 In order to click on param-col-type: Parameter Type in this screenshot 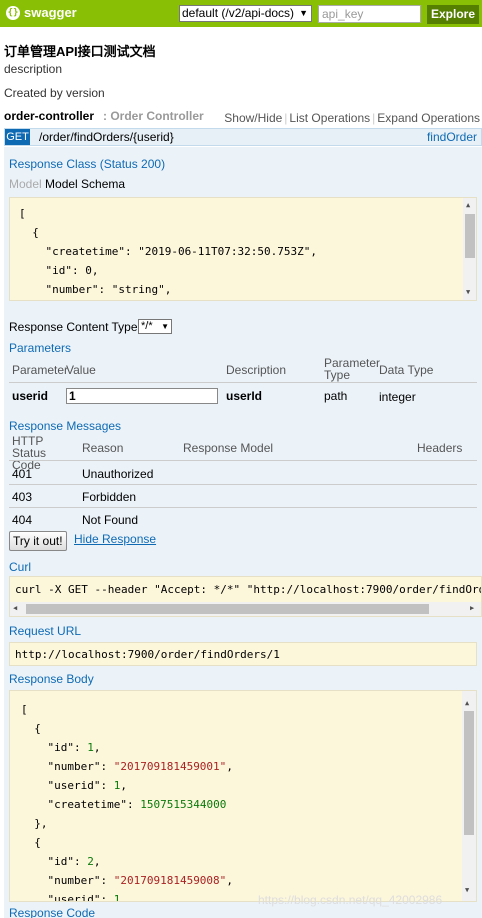, I will do `click(352, 369)`.